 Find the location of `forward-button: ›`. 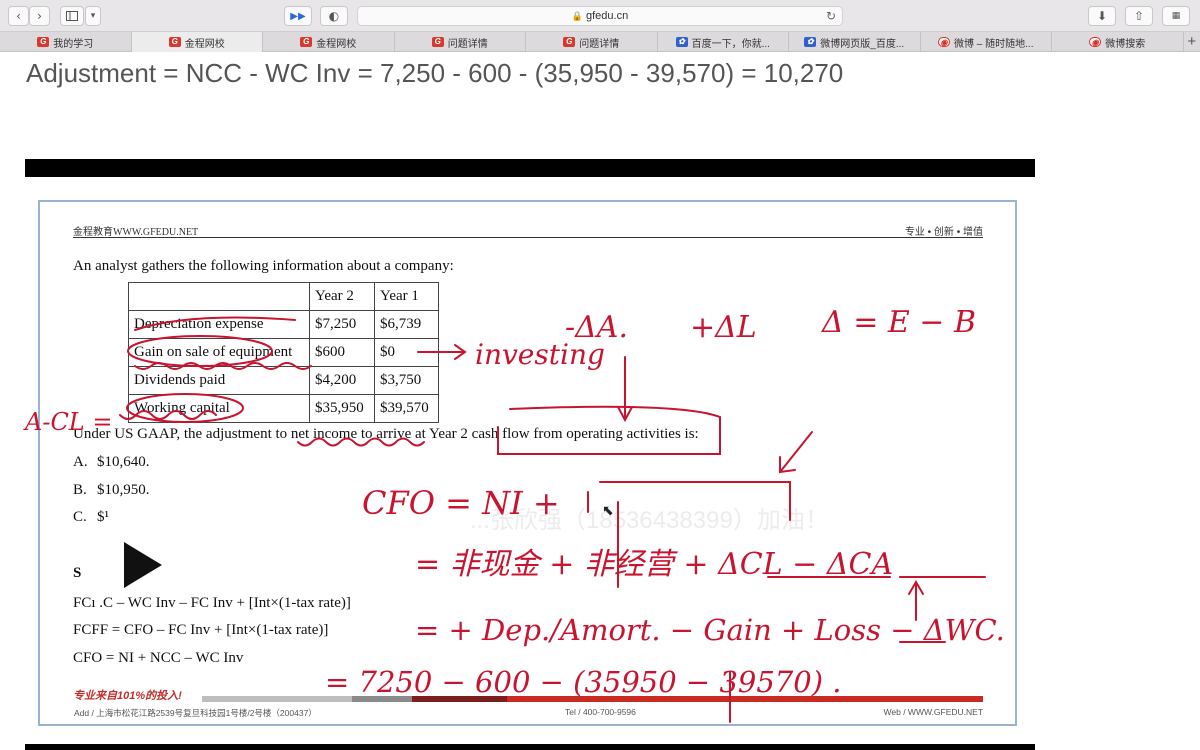

forward-button: › is located at coordinates (39, 16).